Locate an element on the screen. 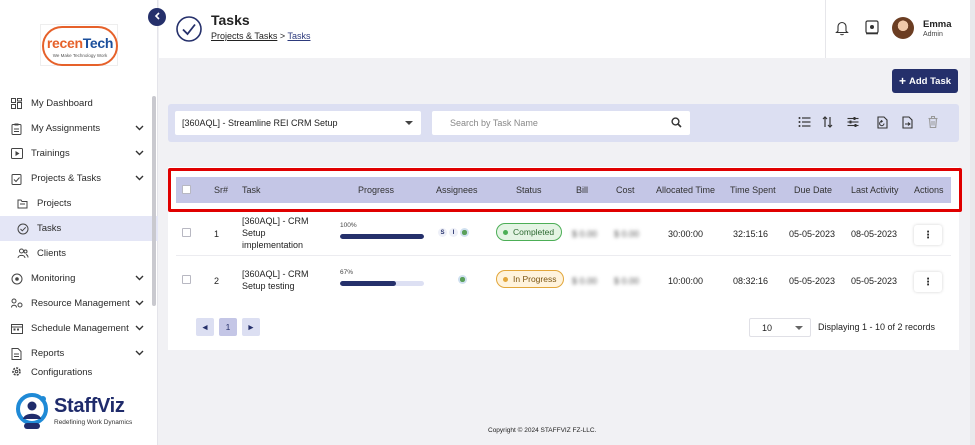 The image size is (975, 445). status-label: In Progress is located at coordinates (535, 279).